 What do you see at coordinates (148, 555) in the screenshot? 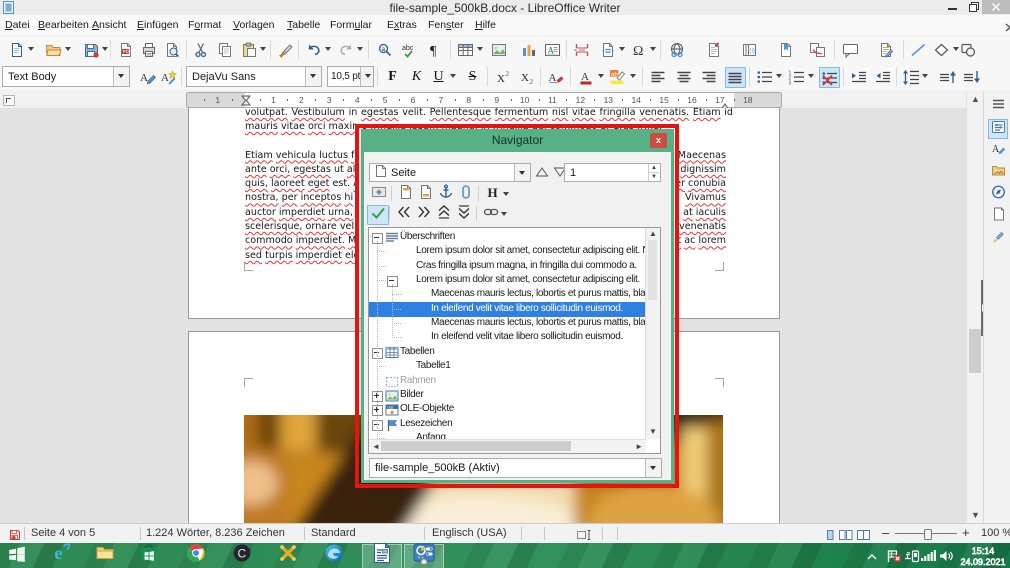
I see `taskbar-windows-store` at bounding box center [148, 555].